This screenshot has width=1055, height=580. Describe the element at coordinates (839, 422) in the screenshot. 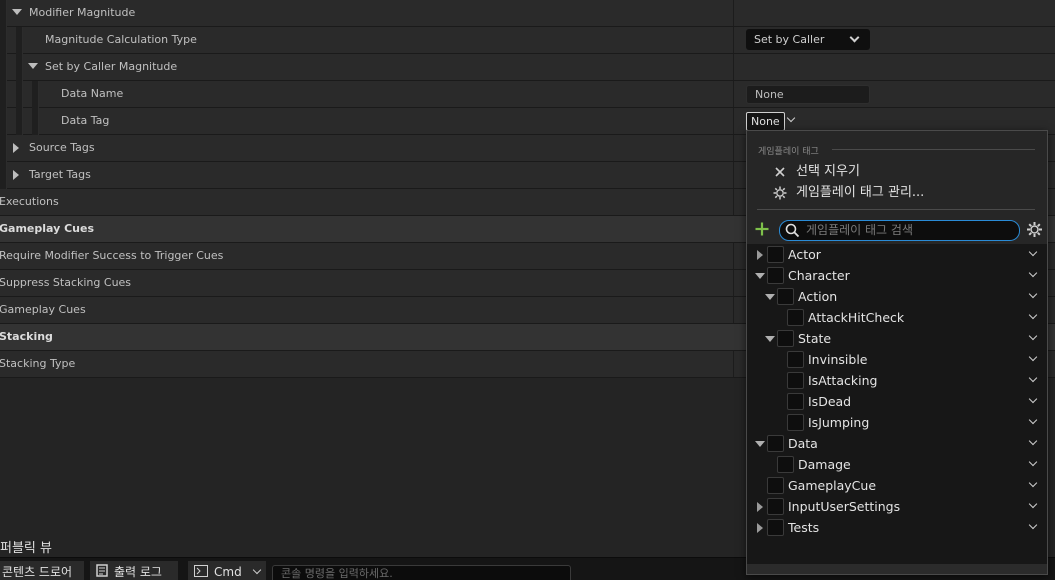

I see `tag-label: IsJumping` at that location.